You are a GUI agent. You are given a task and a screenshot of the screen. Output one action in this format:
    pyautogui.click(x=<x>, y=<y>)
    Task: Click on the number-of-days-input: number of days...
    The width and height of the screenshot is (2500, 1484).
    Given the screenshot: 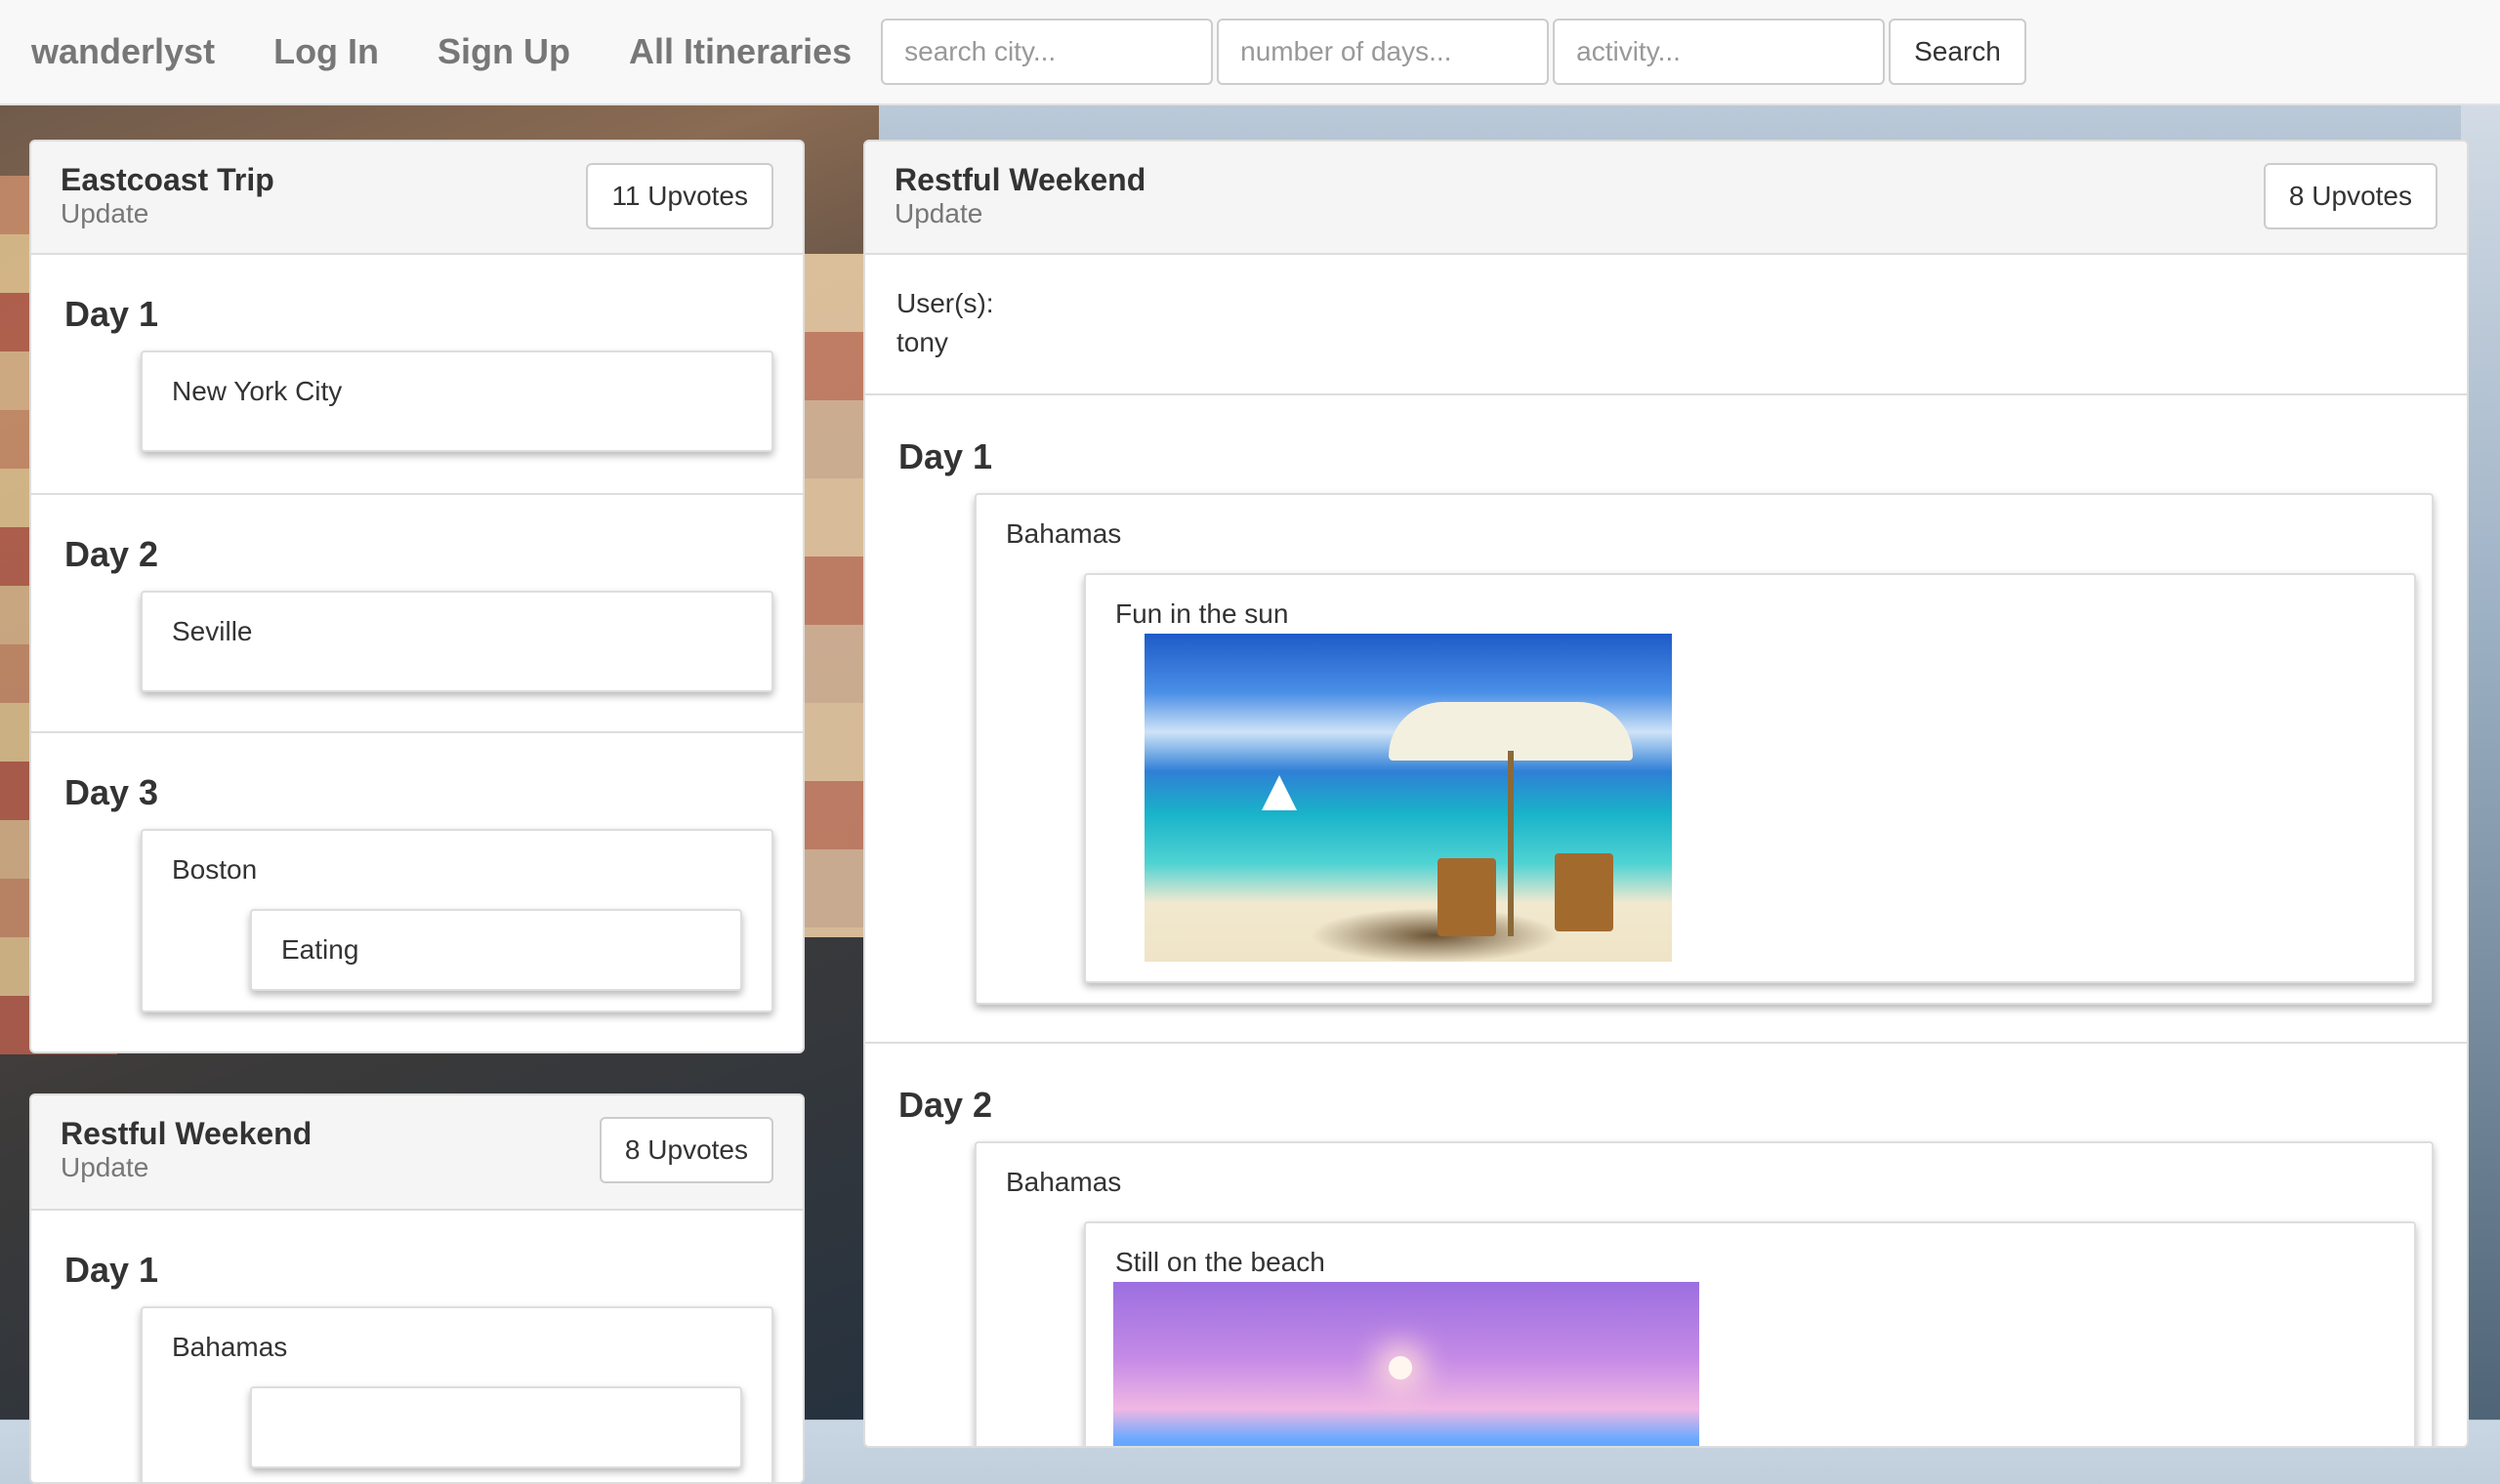 What is the action you would take?
    pyautogui.click(x=1383, y=52)
    